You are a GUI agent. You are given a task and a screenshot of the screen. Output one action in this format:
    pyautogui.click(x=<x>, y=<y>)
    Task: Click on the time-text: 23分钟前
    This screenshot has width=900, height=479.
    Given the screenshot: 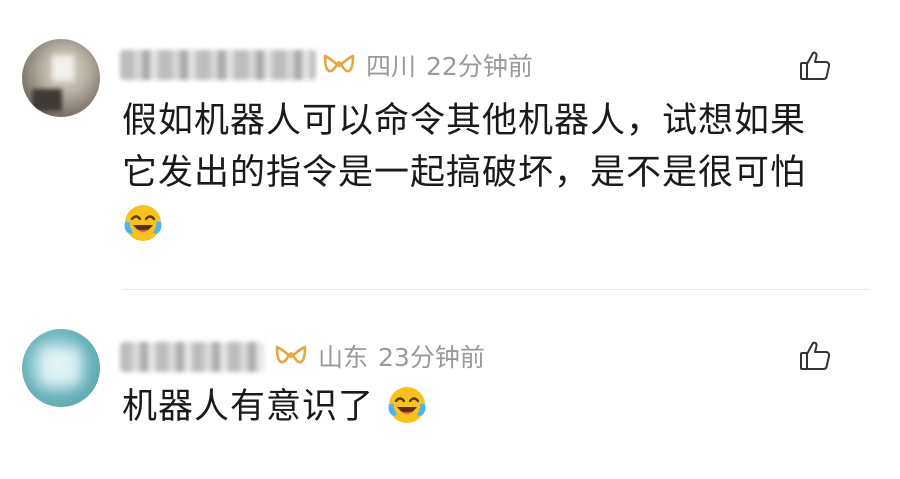 What is the action you would take?
    pyautogui.click(x=431, y=357)
    